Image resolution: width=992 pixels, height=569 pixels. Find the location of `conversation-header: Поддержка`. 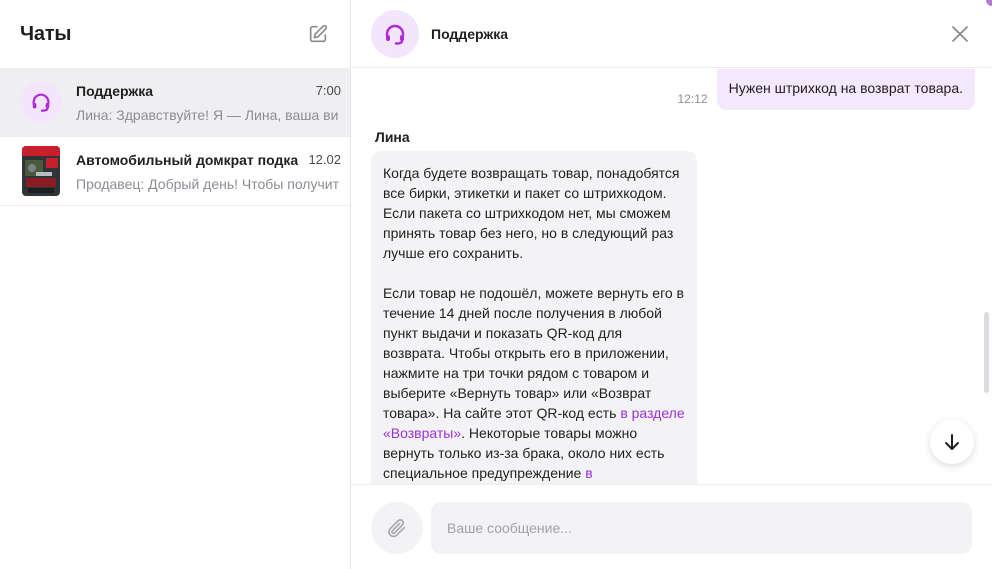

conversation-header: Поддержка is located at coordinates (671, 34).